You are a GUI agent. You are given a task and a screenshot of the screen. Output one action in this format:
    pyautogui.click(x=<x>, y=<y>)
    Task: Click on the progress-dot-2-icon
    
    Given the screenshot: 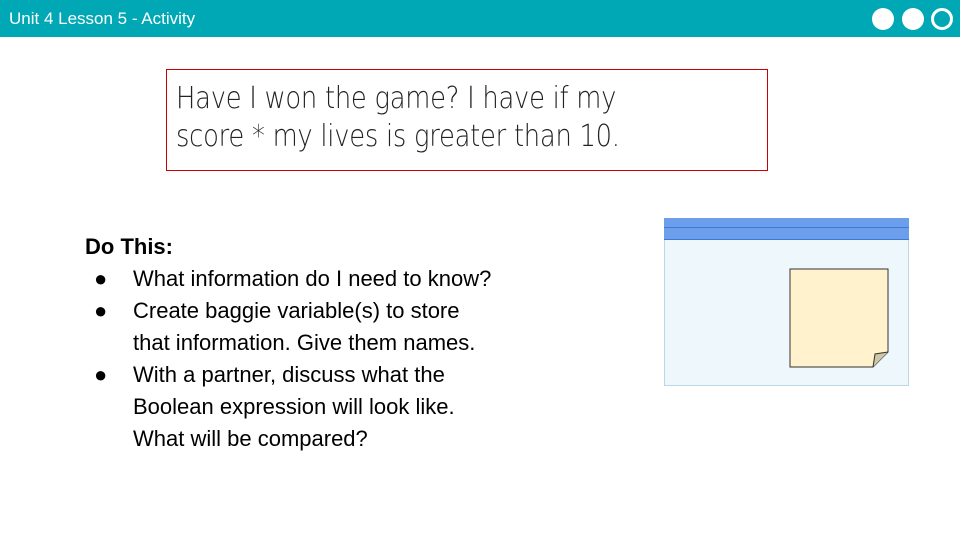 What is the action you would take?
    pyautogui.click(x=913, y=19)
    